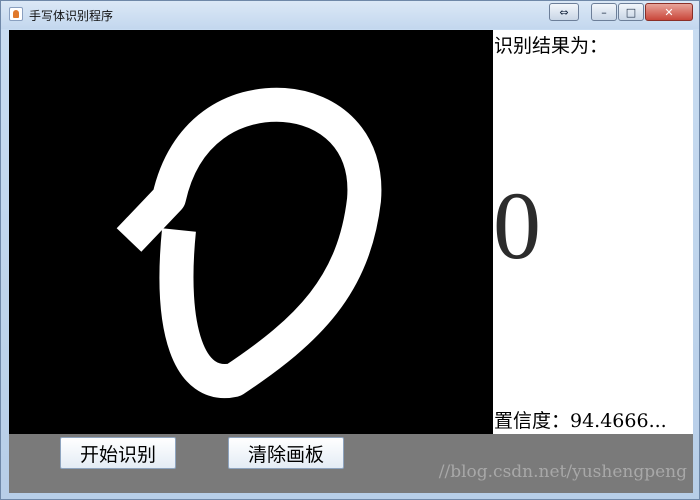 Image resolution: width=700 pixels, height=500 pixels. I want to click on resize-arrows-icon: ⇔, so click(564, 12).